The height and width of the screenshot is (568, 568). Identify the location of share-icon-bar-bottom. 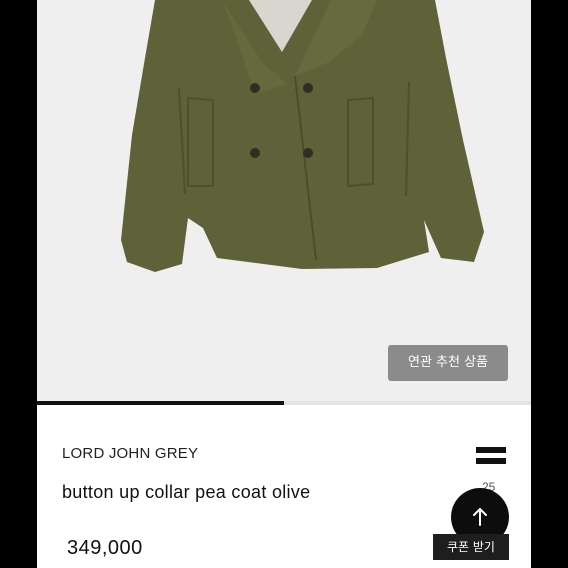
(491, 461).